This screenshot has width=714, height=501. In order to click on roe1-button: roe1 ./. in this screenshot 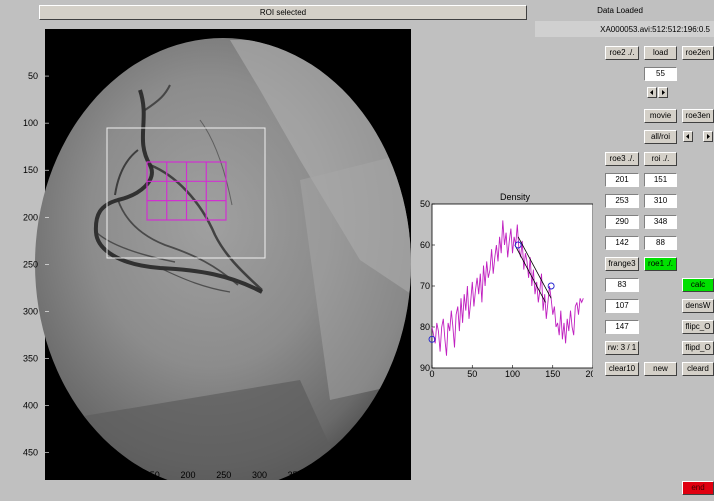, I will do `click(660, 264)`.